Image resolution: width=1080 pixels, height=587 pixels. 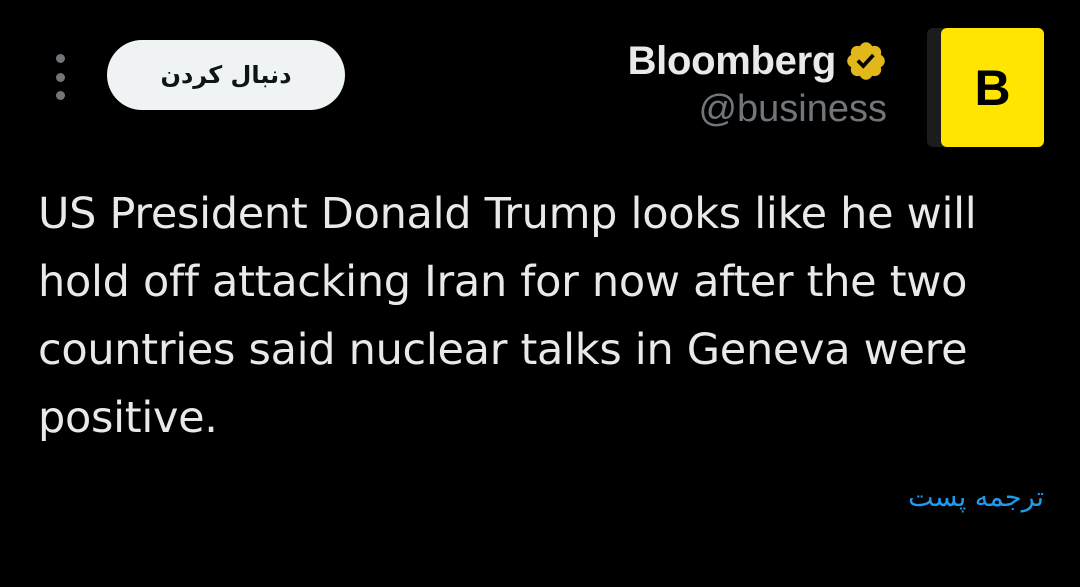 I want to click on avatar-letter: B, so click(x=992, y=87).